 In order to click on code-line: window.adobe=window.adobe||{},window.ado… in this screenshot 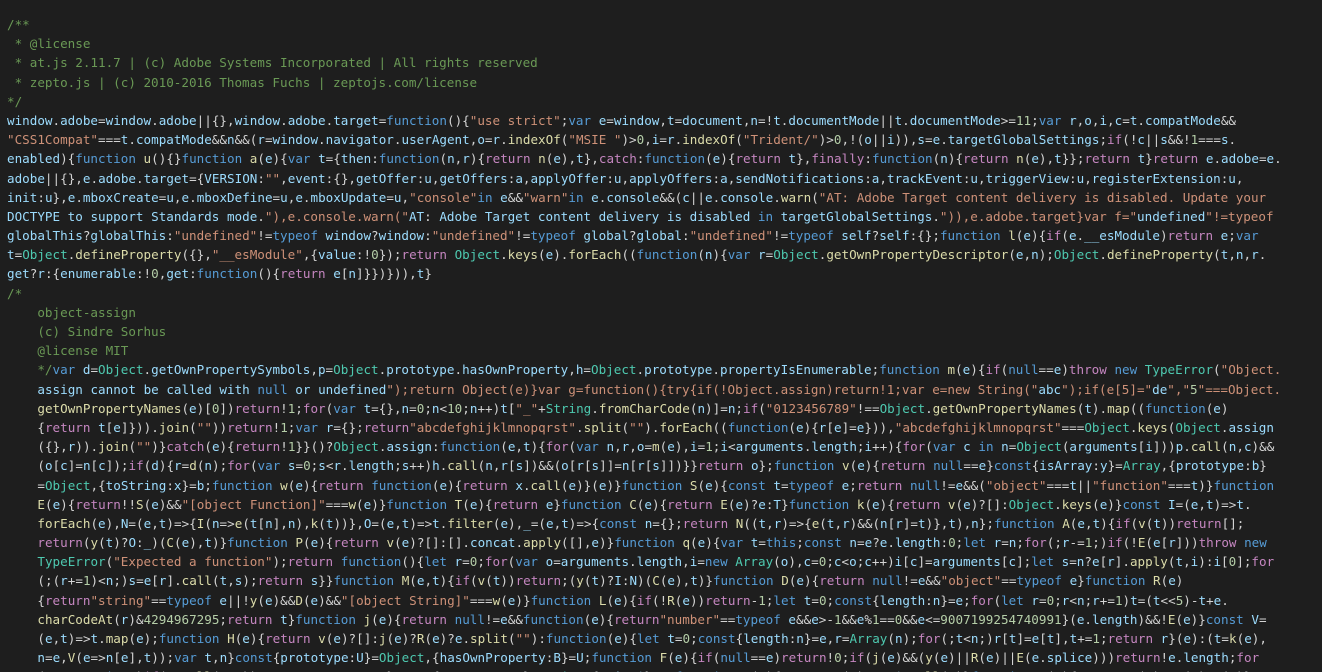, I will do `click(664, 120)`.